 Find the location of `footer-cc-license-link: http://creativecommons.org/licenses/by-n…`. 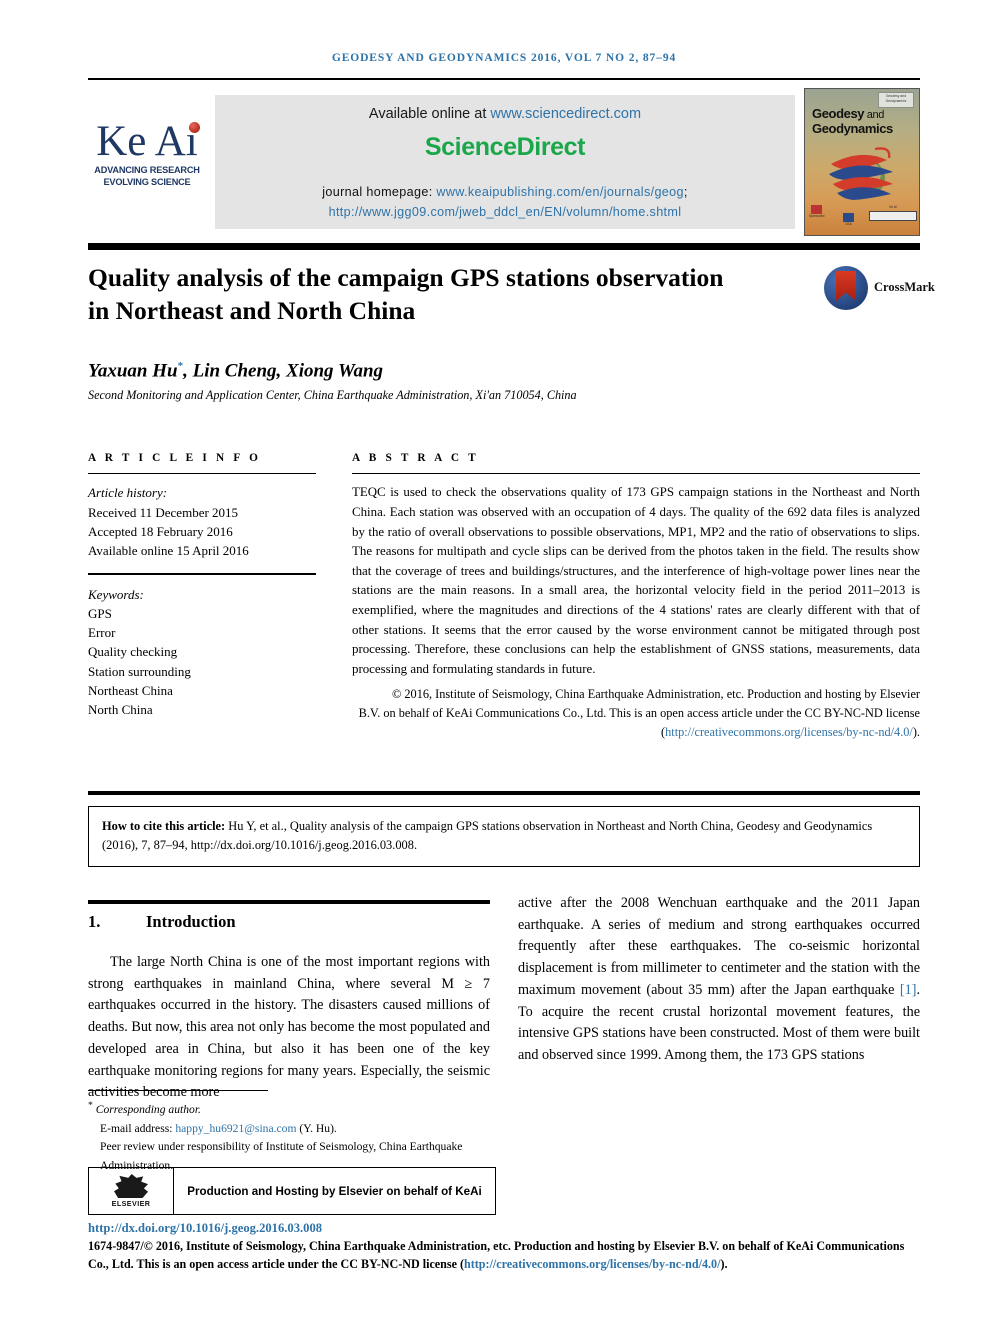

footer-cc-license-link: http://creativecommons.org/licenses/by-n… is located at coordinates (592, 1264).